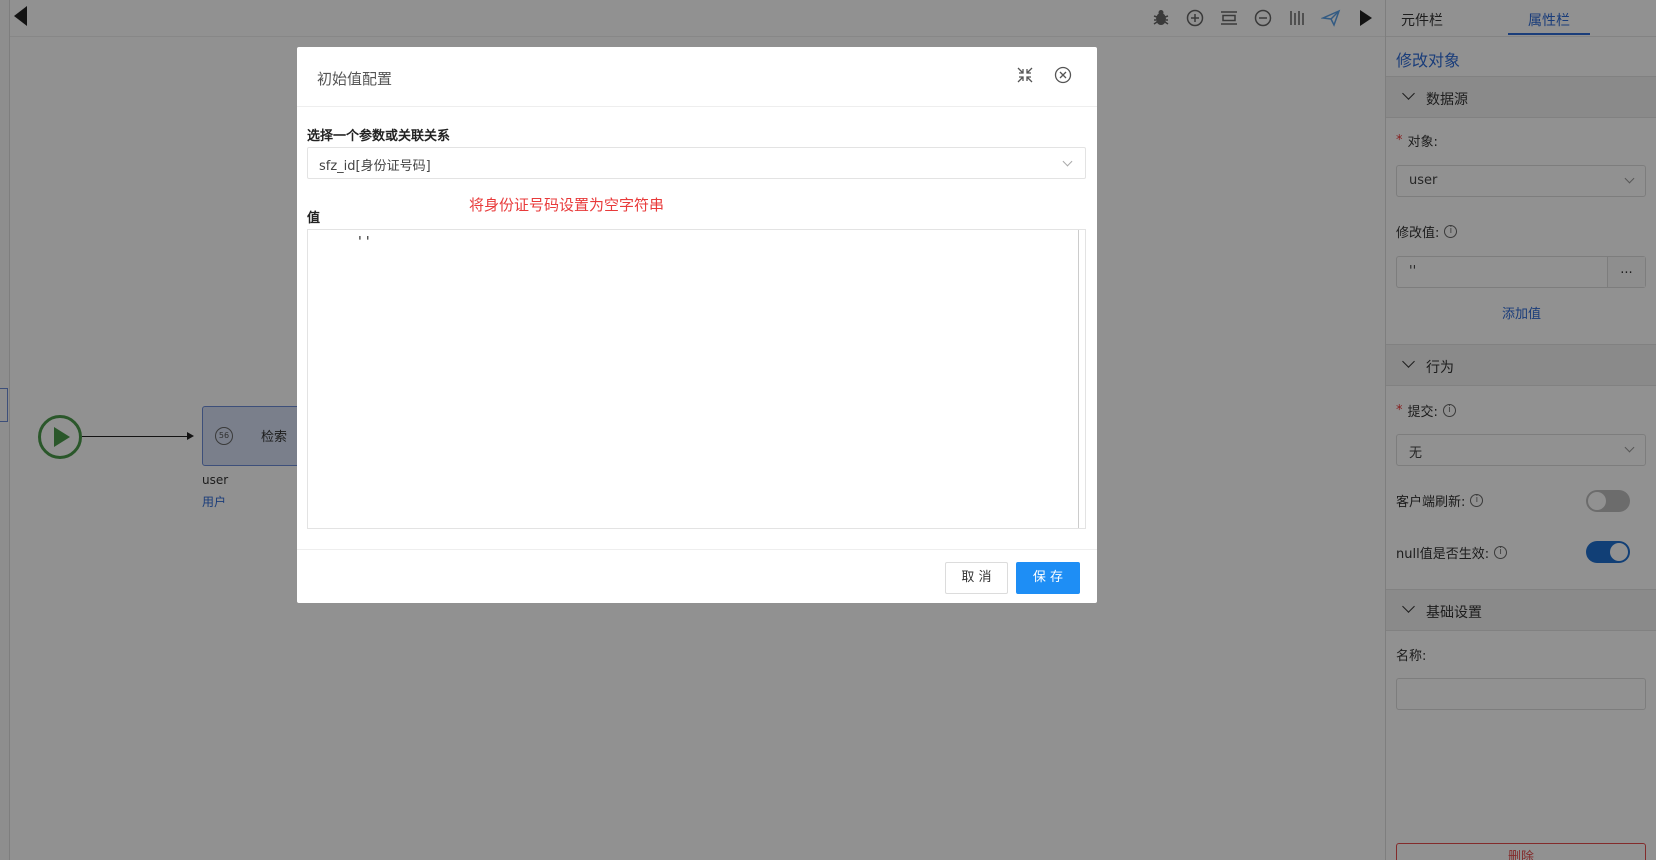 This screenshot has width=1656, height=860. I want to click on annotation-text: 将身份证号码设置为空字符串, so click(567, 205).